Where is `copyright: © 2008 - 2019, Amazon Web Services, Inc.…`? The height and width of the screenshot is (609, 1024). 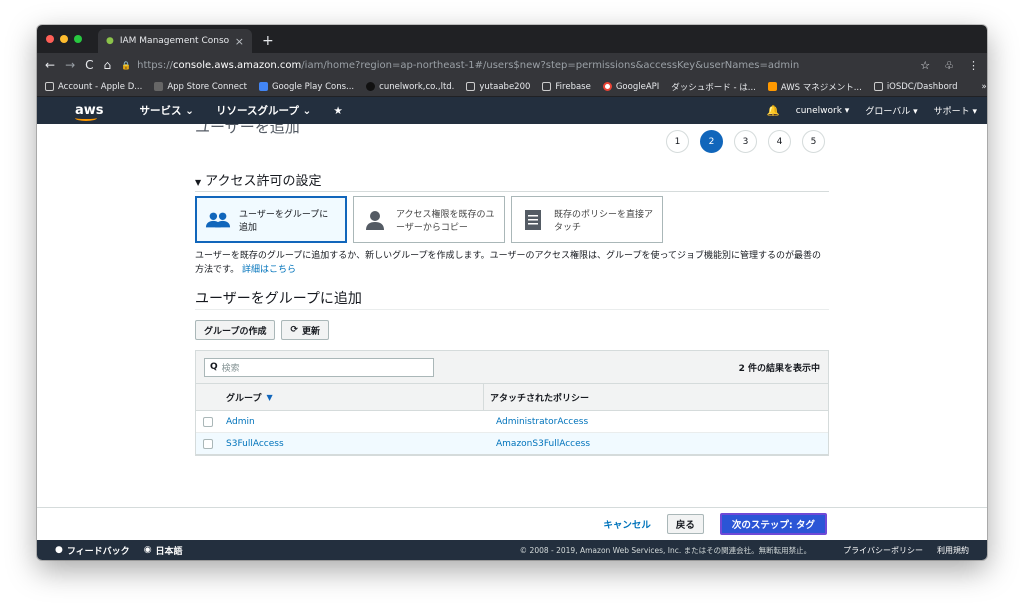
copyright: © 2008 - 2019, Amazon Web Services, Inc.… is located at coordinates (665, 550).